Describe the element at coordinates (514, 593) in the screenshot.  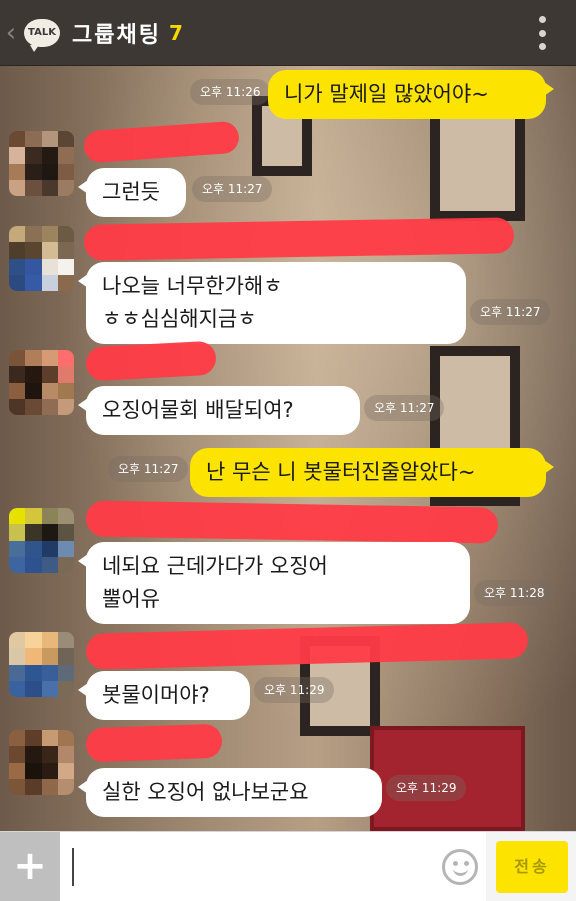
I see `message-time: 오후 11:28` at that location.